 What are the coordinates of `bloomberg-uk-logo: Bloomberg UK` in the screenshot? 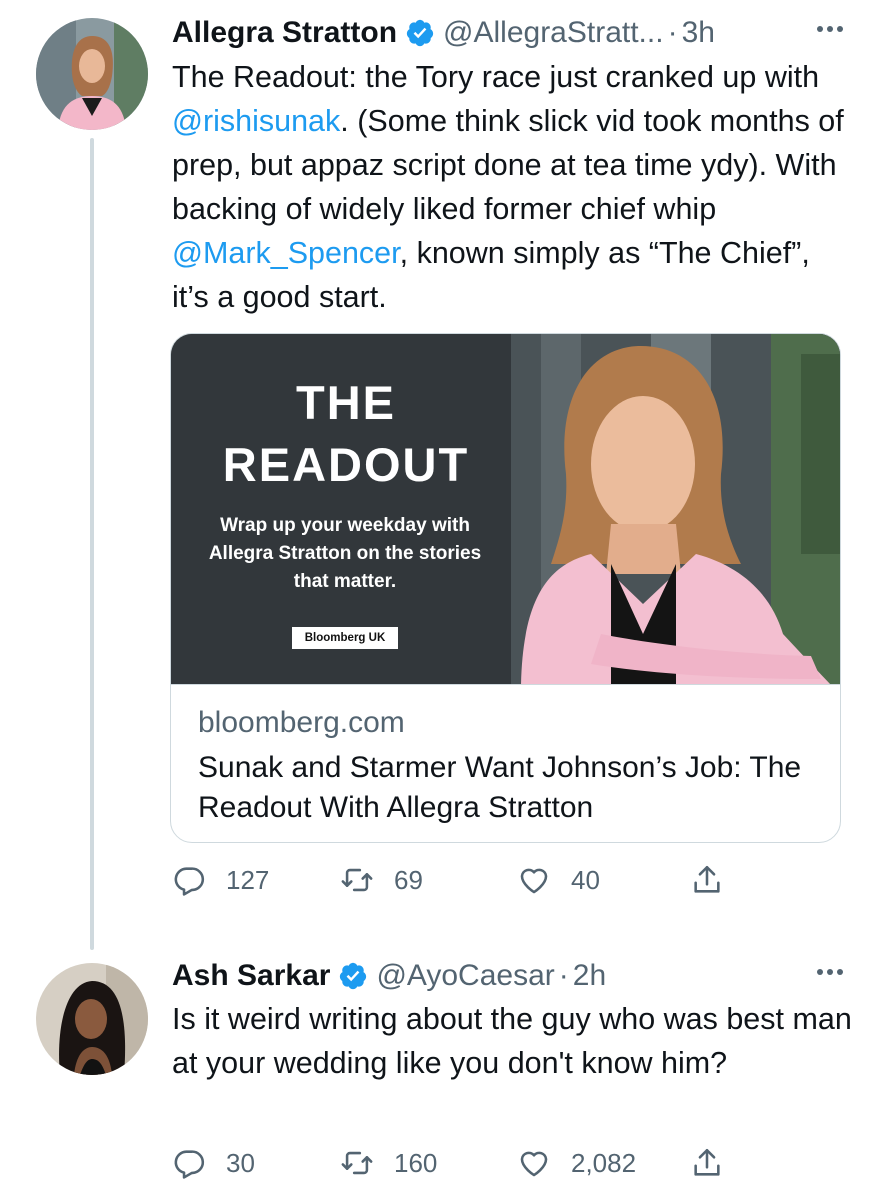 It's located at (345, 638).